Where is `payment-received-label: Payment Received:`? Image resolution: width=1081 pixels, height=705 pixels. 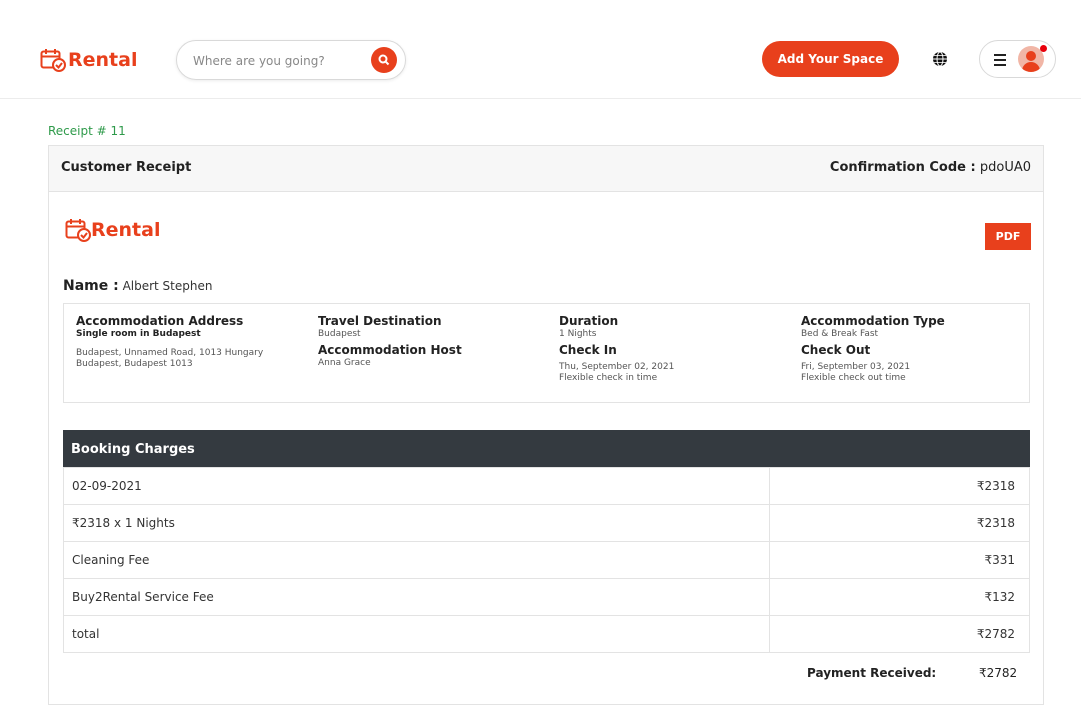
payment-received-label: Payment Received: is located at coordinates (872, 673).